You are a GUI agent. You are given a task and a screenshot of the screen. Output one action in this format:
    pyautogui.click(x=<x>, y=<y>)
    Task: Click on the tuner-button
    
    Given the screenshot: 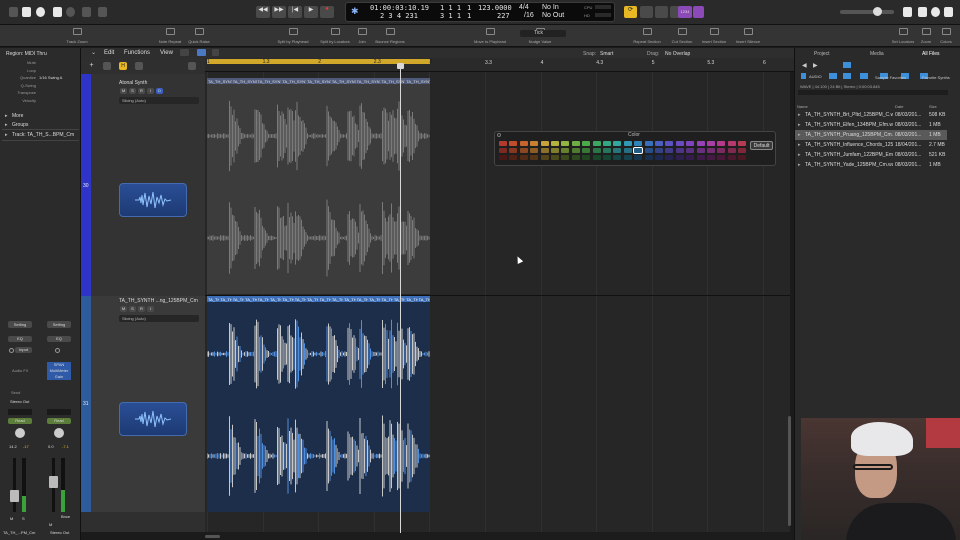 What is the action you would take?
    pyautogui.click(x=661, y=12)
    